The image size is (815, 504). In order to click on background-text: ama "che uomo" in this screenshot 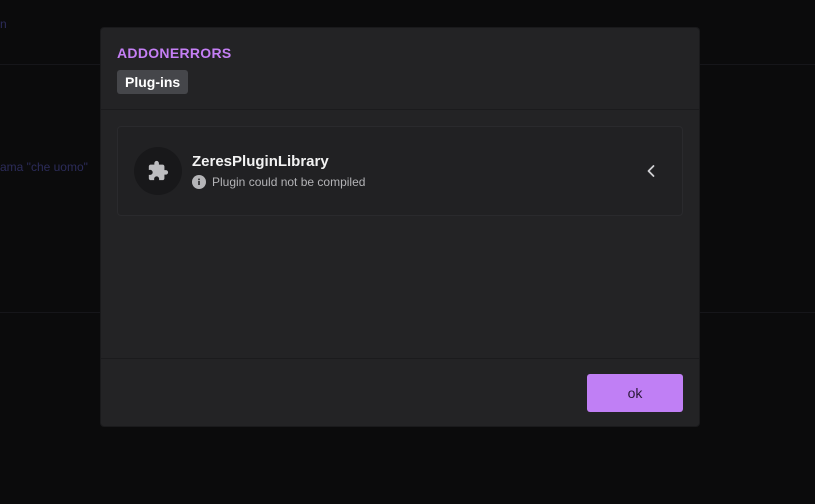, I will do `click(44, 167)`.